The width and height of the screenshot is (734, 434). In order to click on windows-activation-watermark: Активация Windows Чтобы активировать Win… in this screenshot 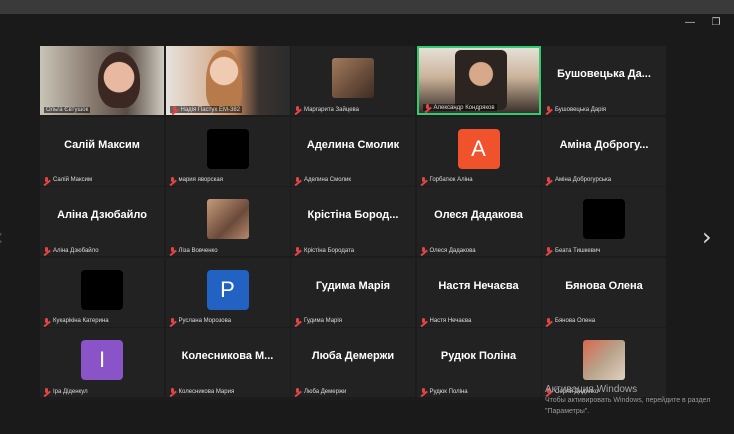, I will do `click(627, 400)`.